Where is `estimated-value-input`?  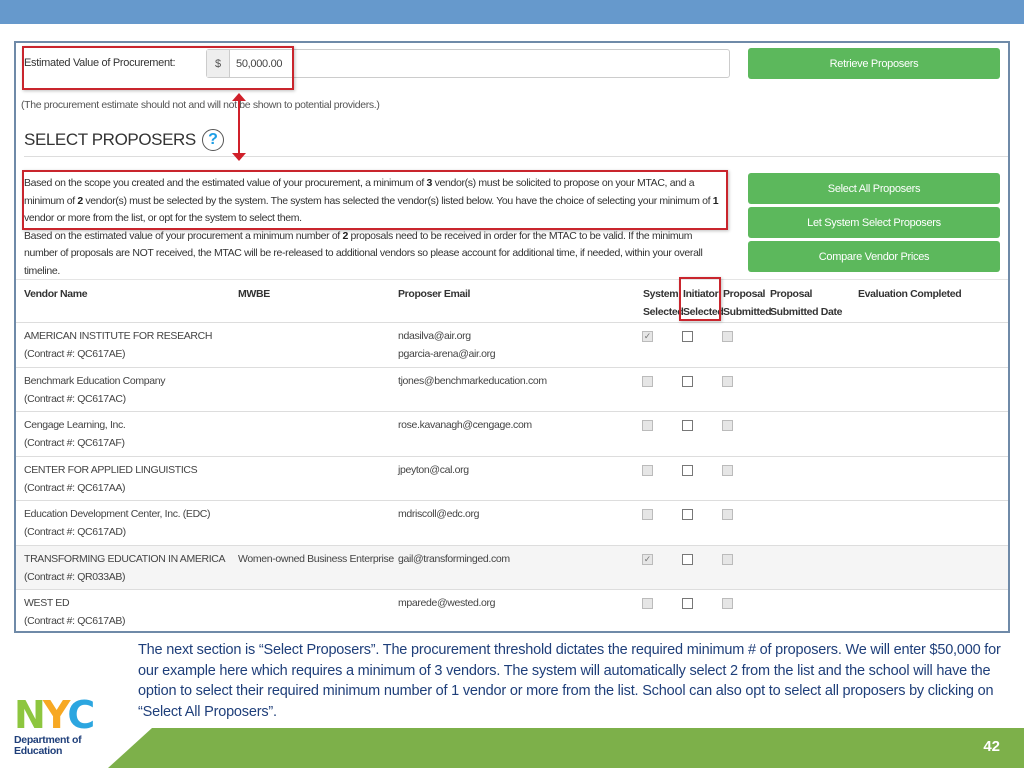 estimated-value-input is located at coordinates (479, 63).